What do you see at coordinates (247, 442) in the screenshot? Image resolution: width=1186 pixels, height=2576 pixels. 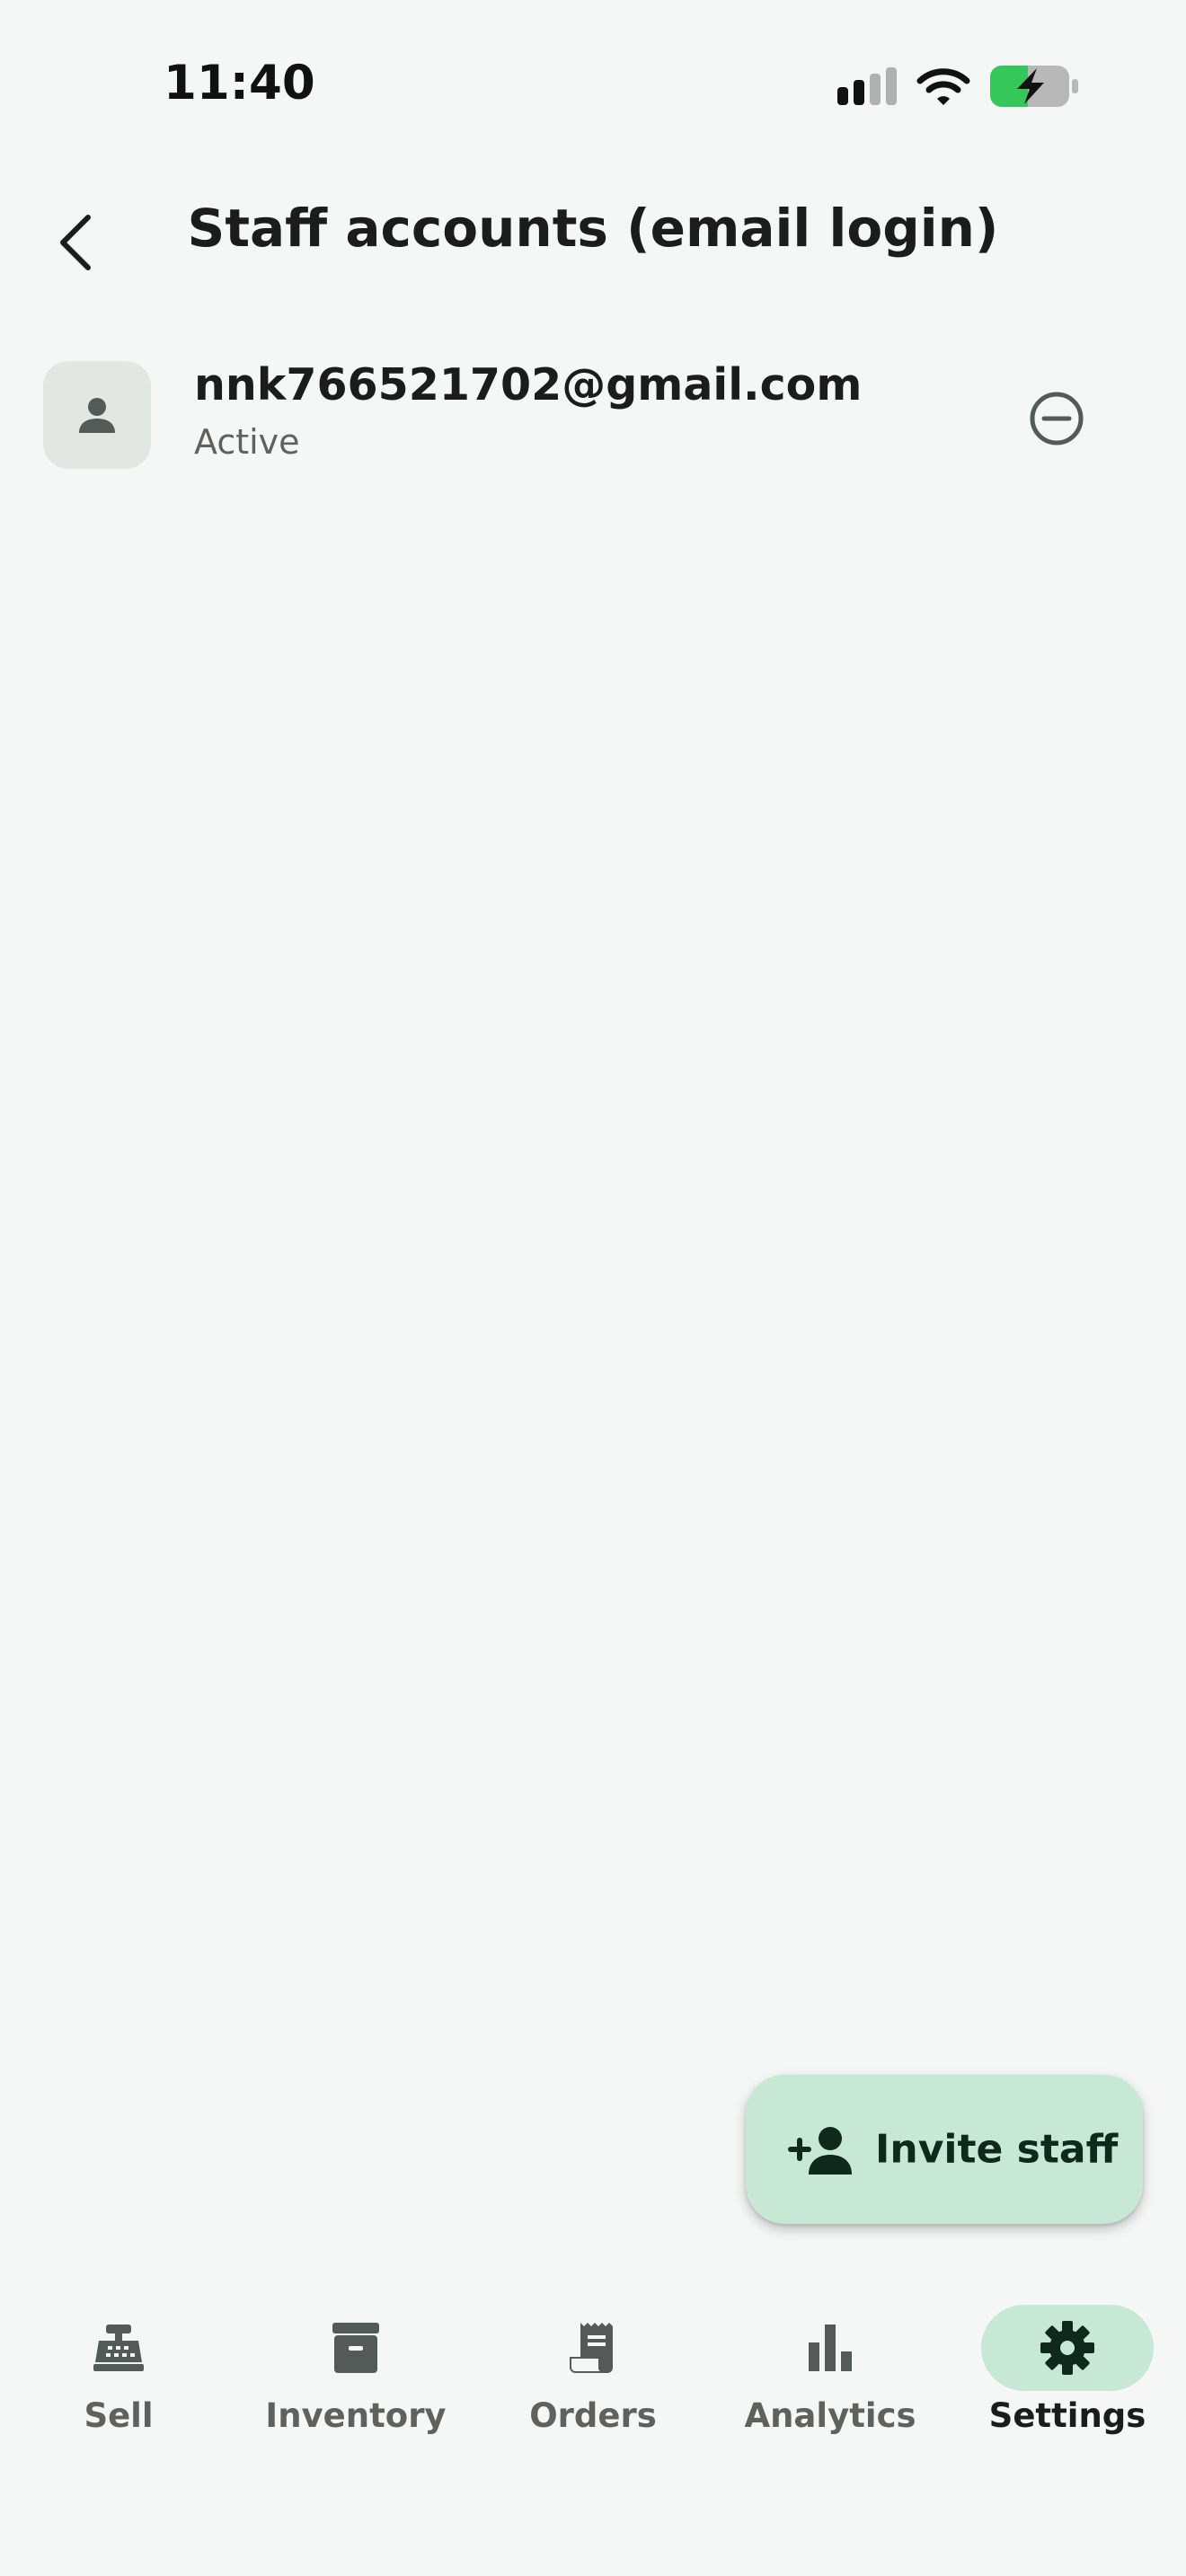 I see `staff-status: Active` at bounding box center [247, 442].